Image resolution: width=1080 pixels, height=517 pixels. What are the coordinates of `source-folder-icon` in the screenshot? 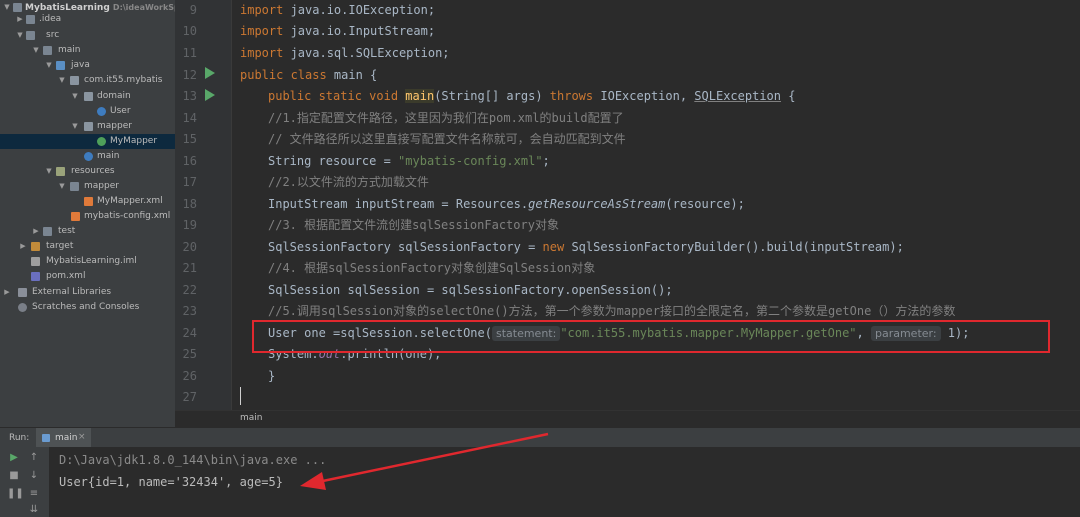 It's located at (60, 65).